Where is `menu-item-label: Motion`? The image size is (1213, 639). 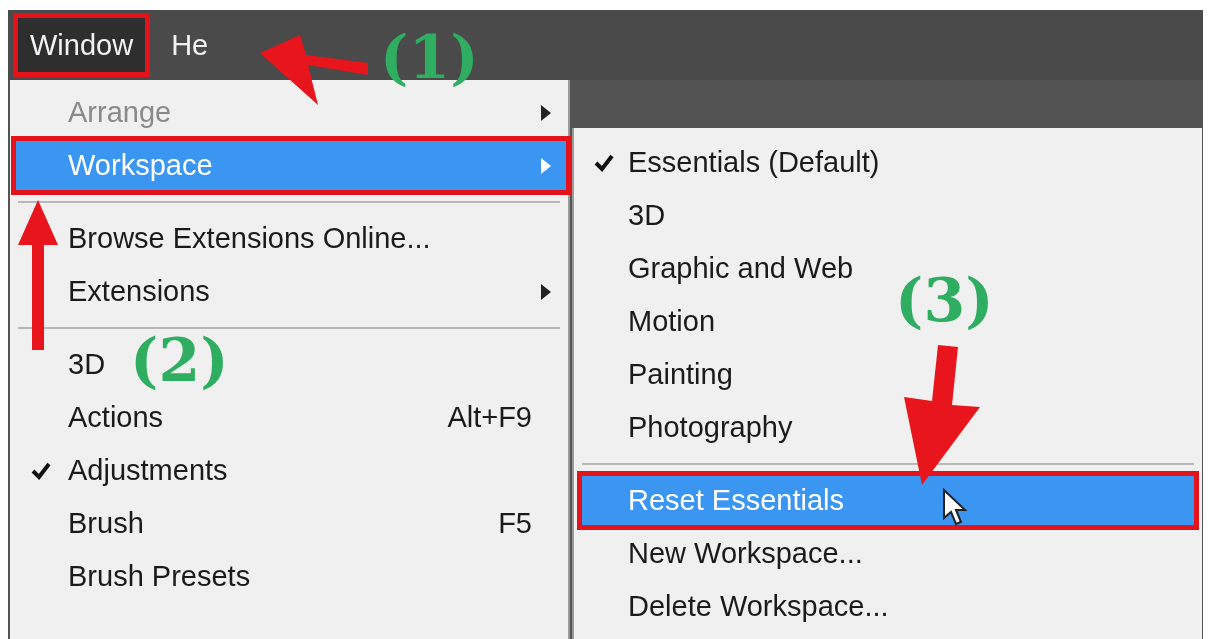
menu-item-label: Motion is located at coordinates (672, 321).